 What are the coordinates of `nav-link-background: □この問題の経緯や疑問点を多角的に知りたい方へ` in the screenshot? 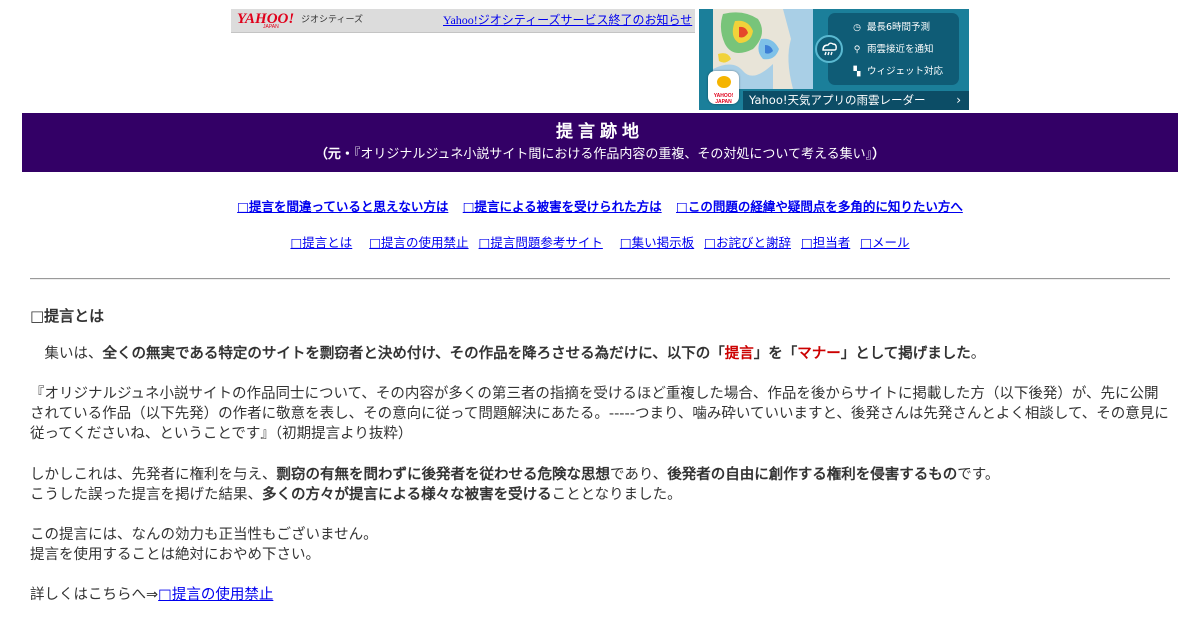 It's located at (819, 206).